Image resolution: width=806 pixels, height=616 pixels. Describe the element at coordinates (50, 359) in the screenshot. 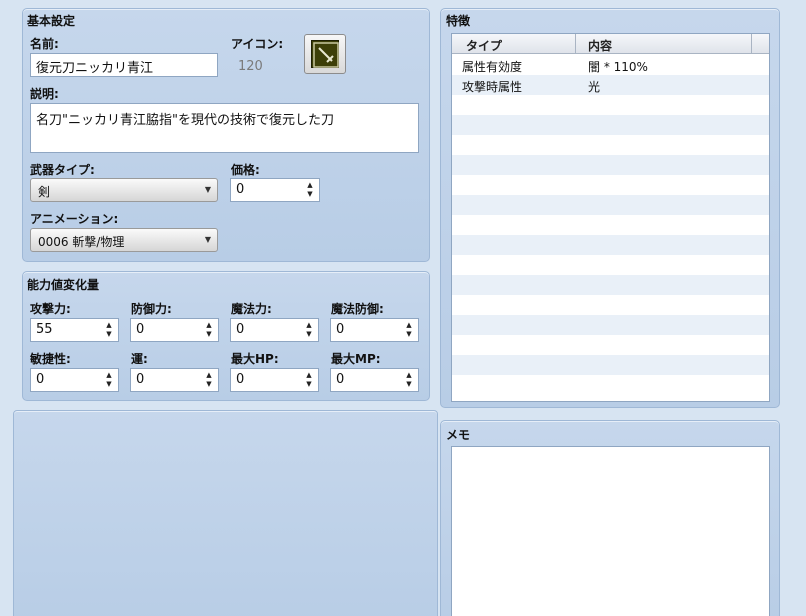

I see `param-label-agi: 敏捷性:` at that location.